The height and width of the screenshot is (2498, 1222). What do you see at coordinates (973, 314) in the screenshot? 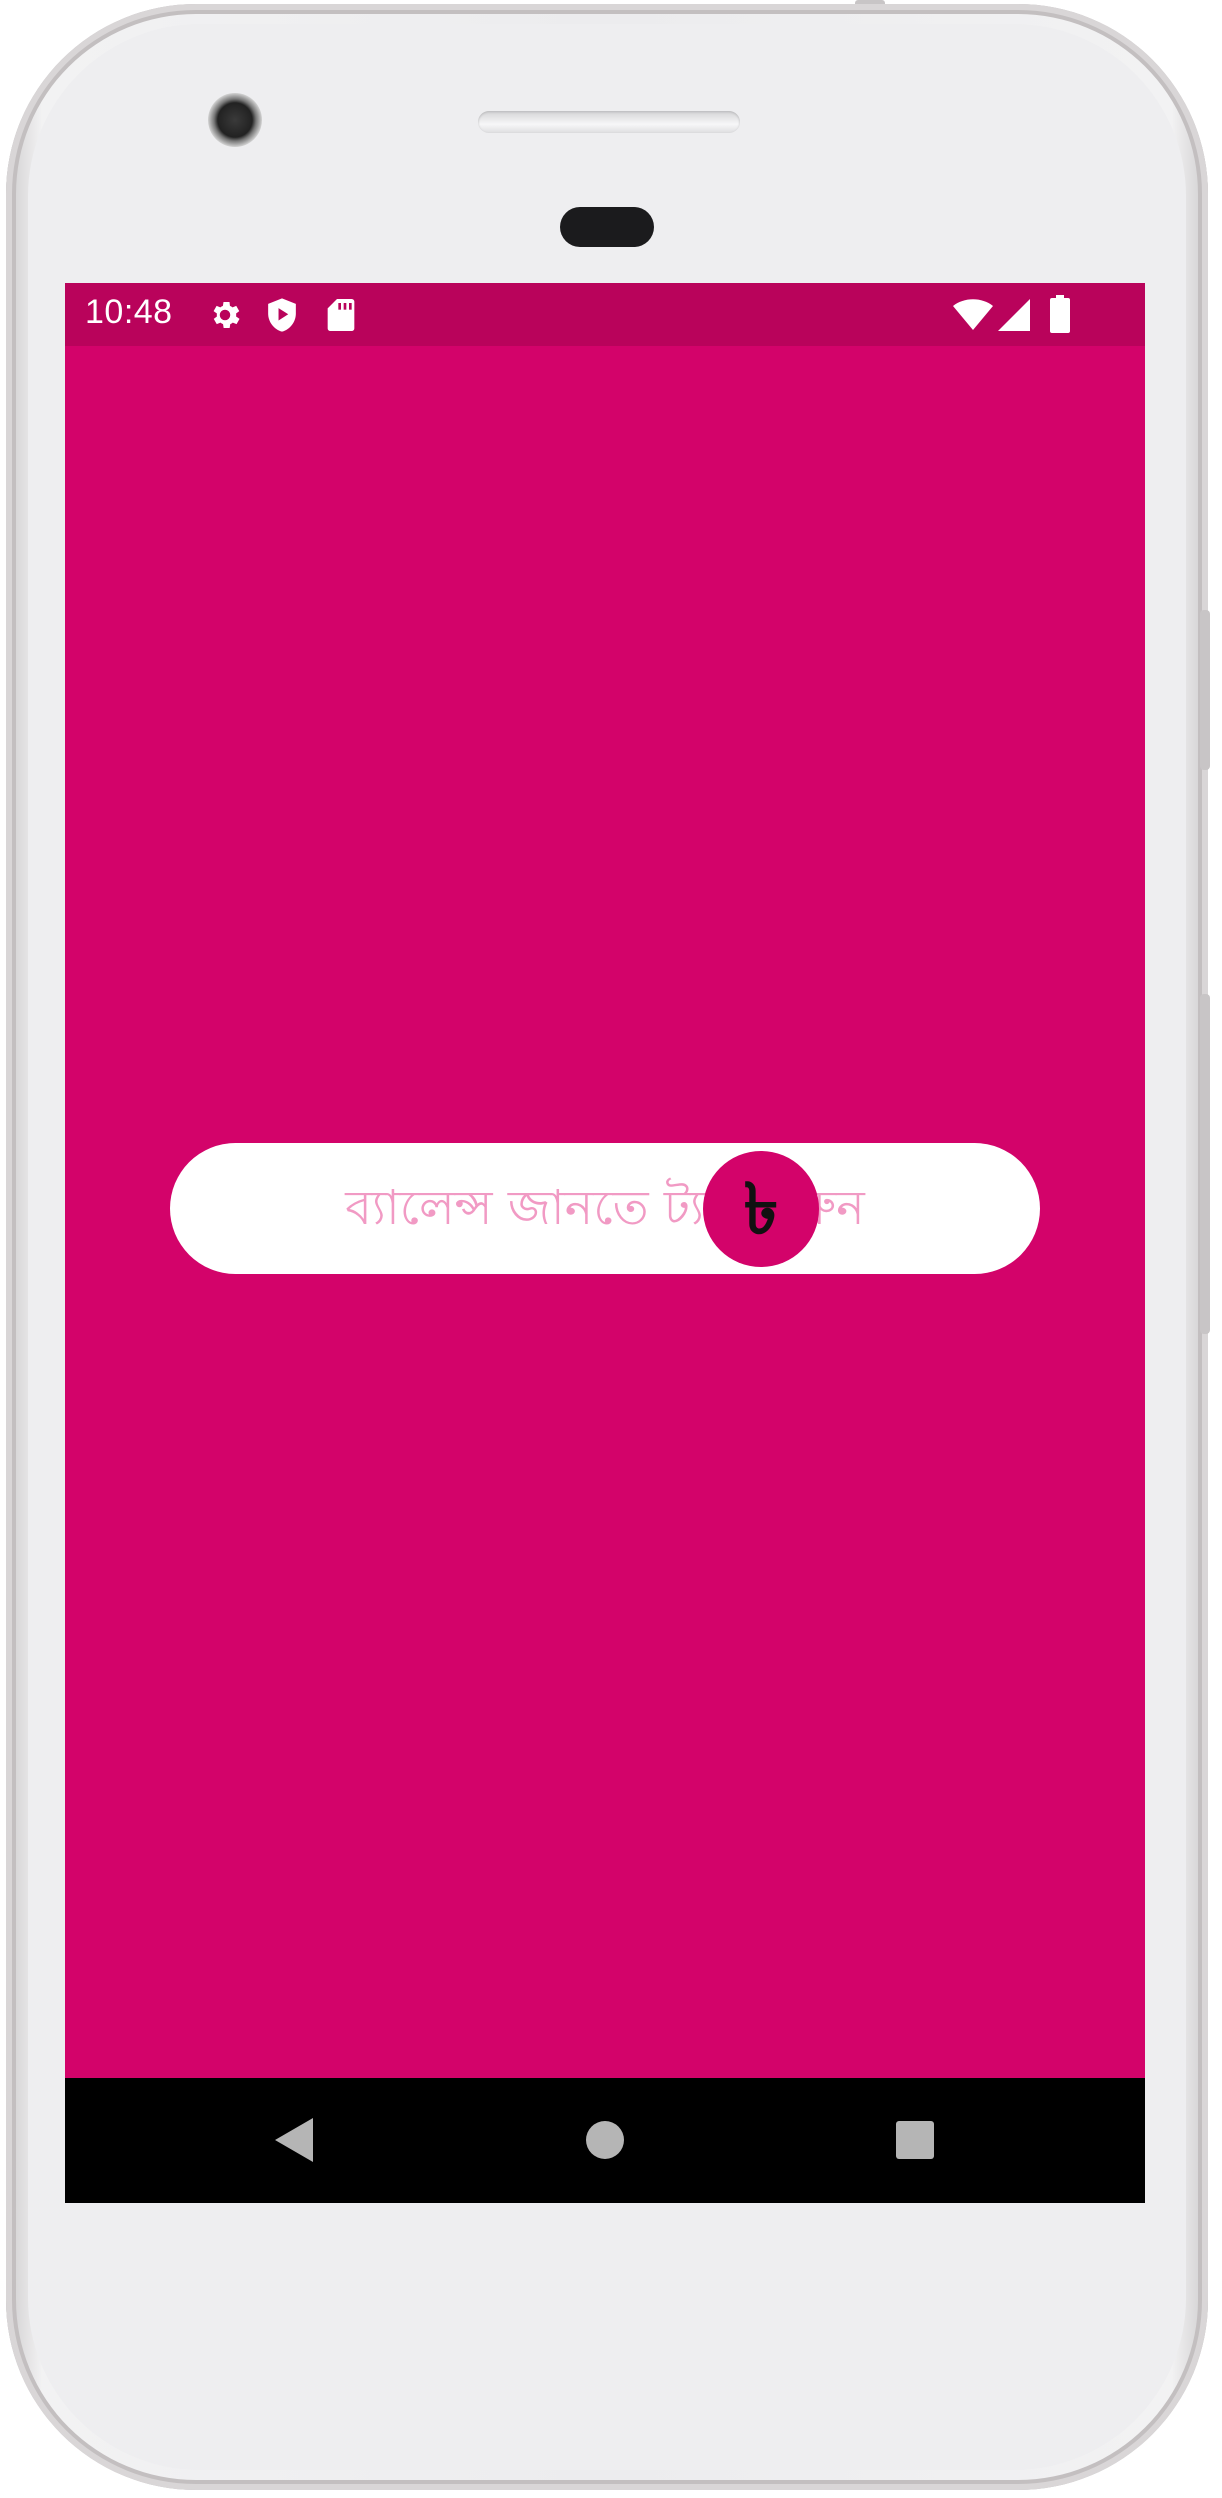
I see `wifi-icon` at bounding box center [973, 314].